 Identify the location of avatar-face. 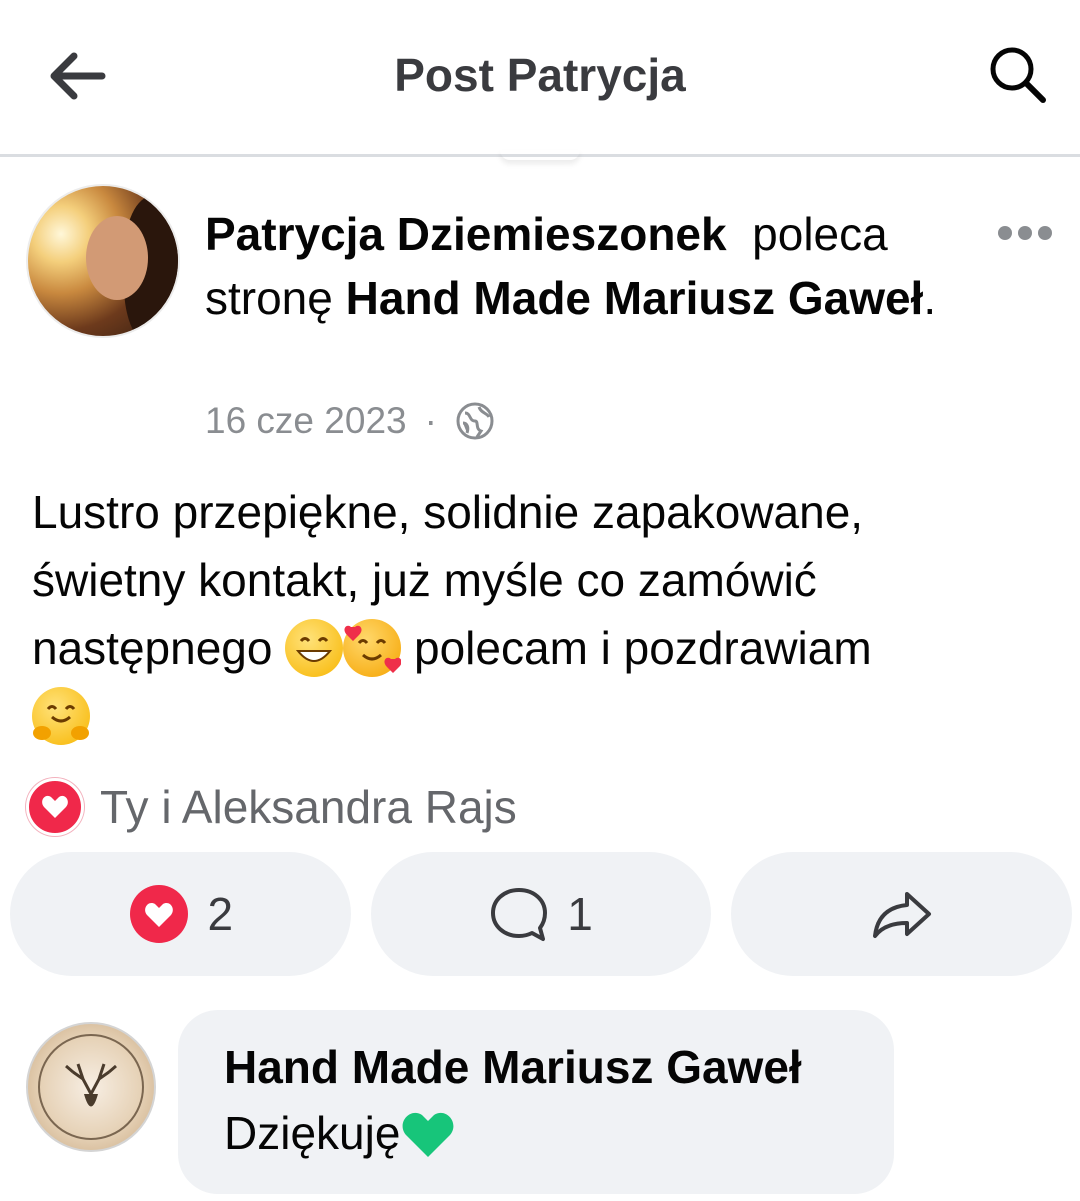
(117, 258).